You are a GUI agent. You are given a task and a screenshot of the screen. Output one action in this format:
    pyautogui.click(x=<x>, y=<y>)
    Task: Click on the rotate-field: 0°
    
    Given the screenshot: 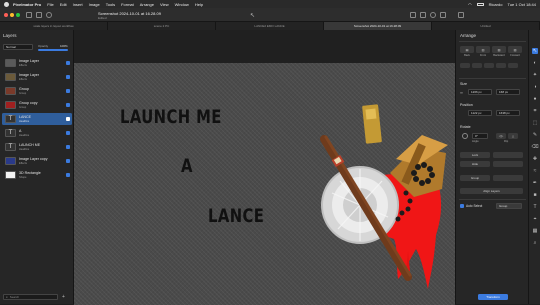 What is the action you would take?
    pyautogui.click(x=480, y=136)
    